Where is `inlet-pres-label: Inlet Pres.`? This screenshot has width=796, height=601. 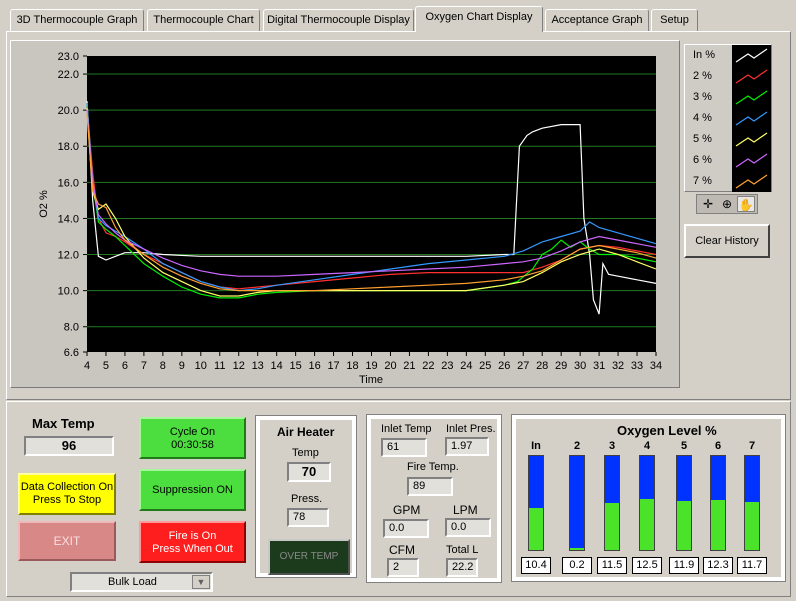 inlet-pres-label: Inlet Pres. is located at coordinates (471, 429).